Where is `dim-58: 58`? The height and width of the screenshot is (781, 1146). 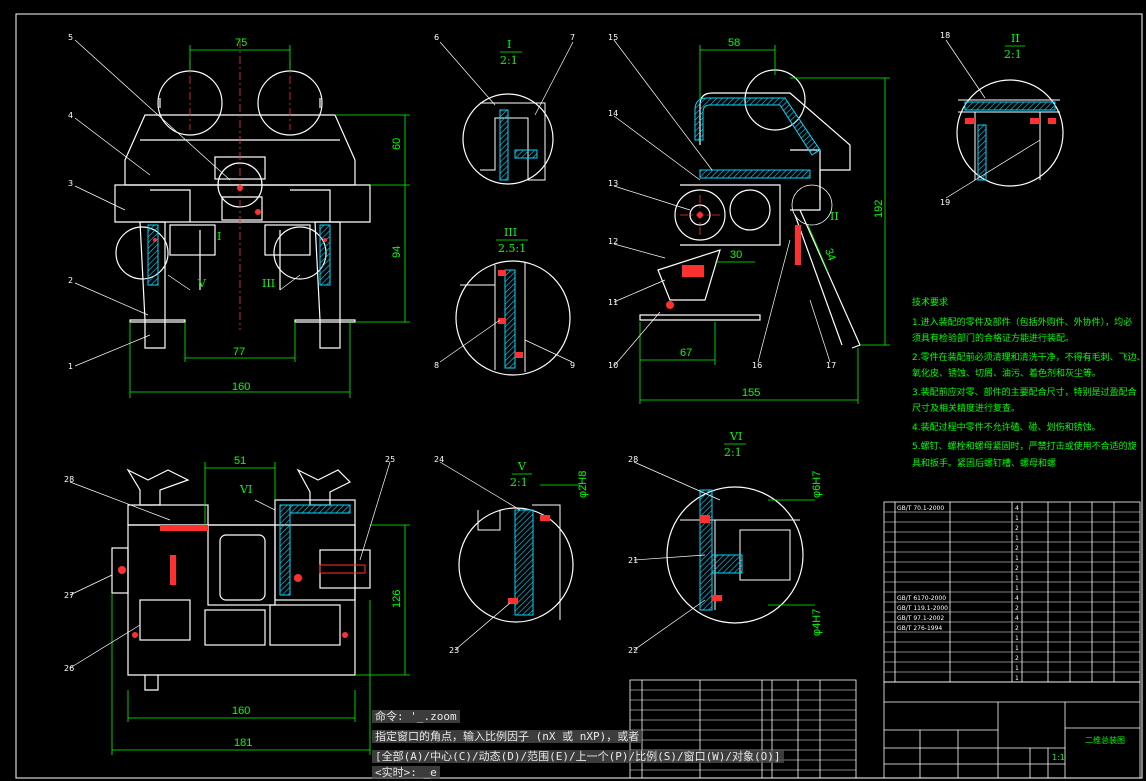
dim-58: 58 is located at coordinates (734, 43).